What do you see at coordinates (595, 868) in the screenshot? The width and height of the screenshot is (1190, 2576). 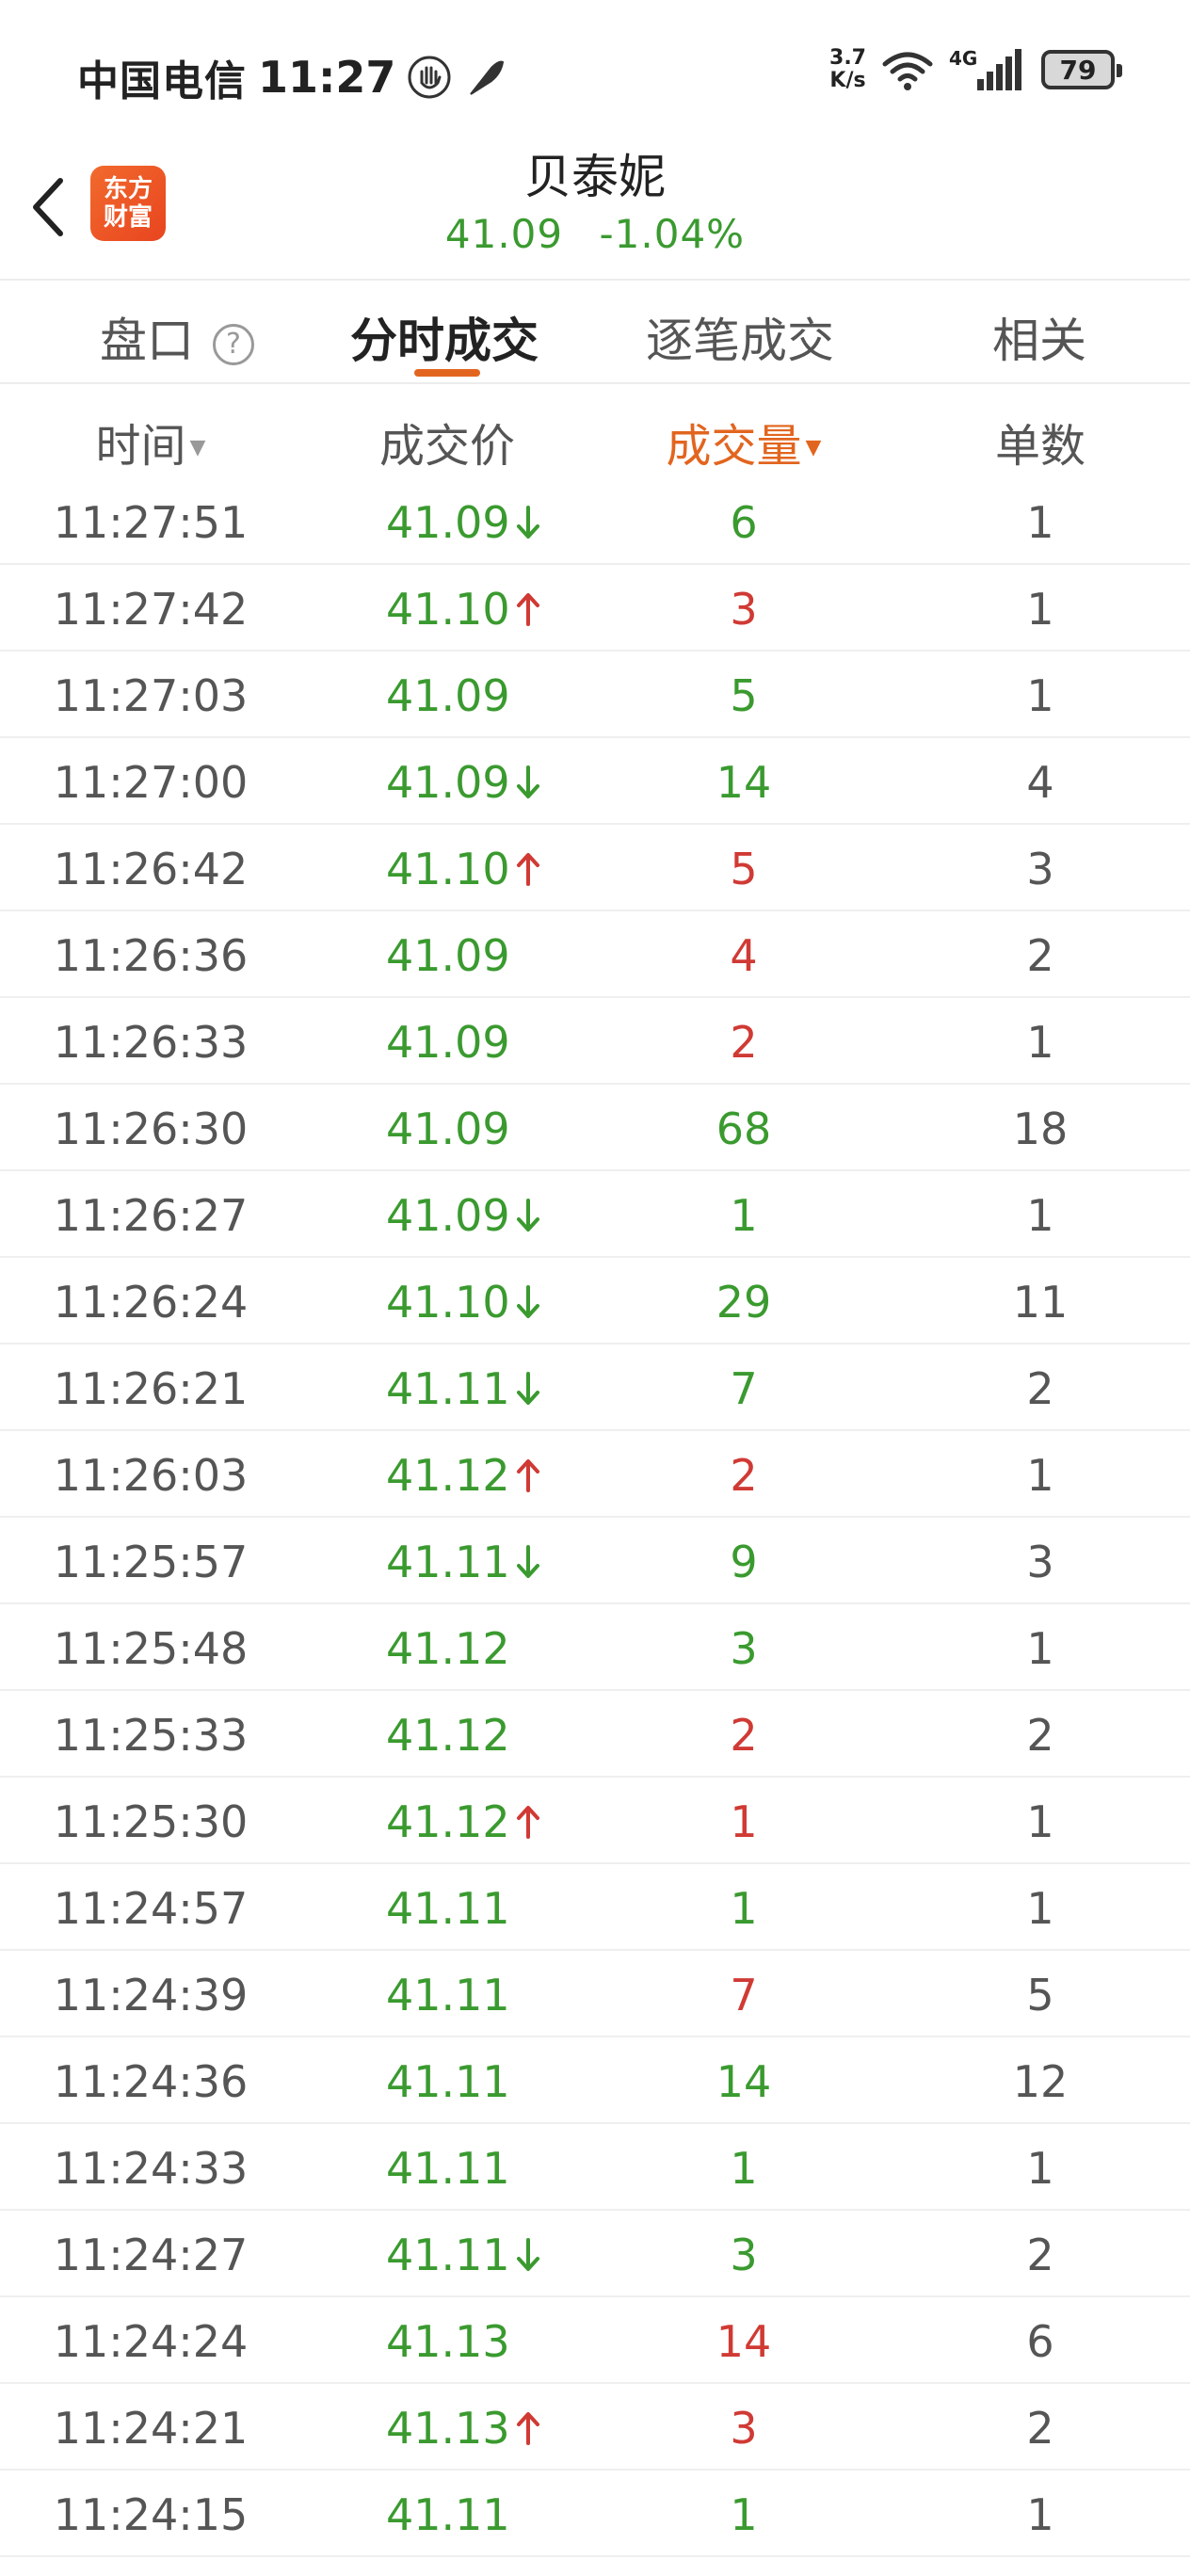 I see `table-row: 11:26:42 41.10 5 3` at bounding box center [595, 868].